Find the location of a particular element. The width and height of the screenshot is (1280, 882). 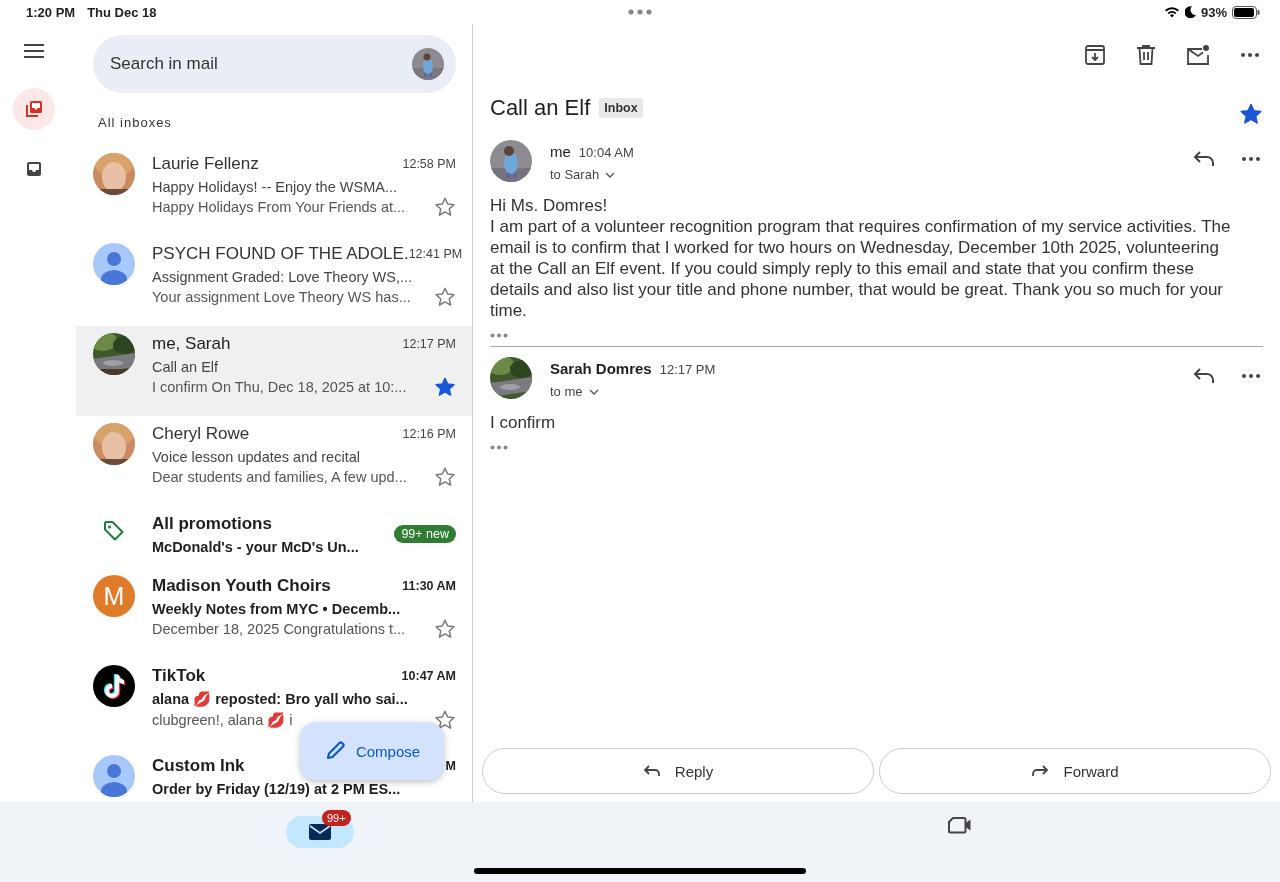

sender-name: Cheryl Rowe is located at coordinates (201, 434).